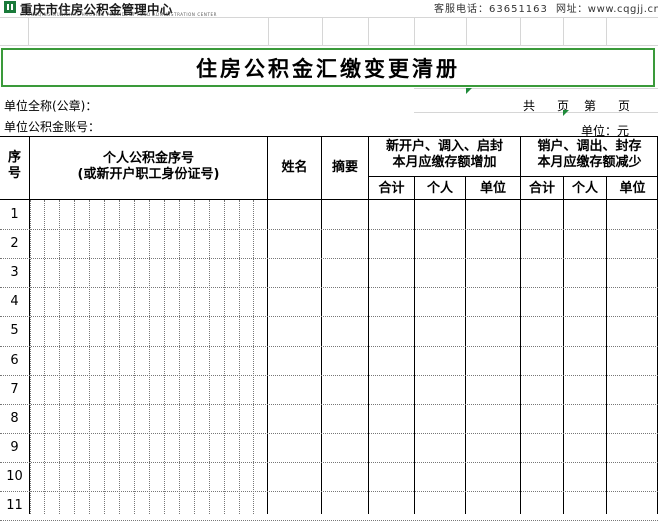  Describe the element at coordinates (294, 167) in the screenshot. I see `col-name-header: 姓名` at that location.